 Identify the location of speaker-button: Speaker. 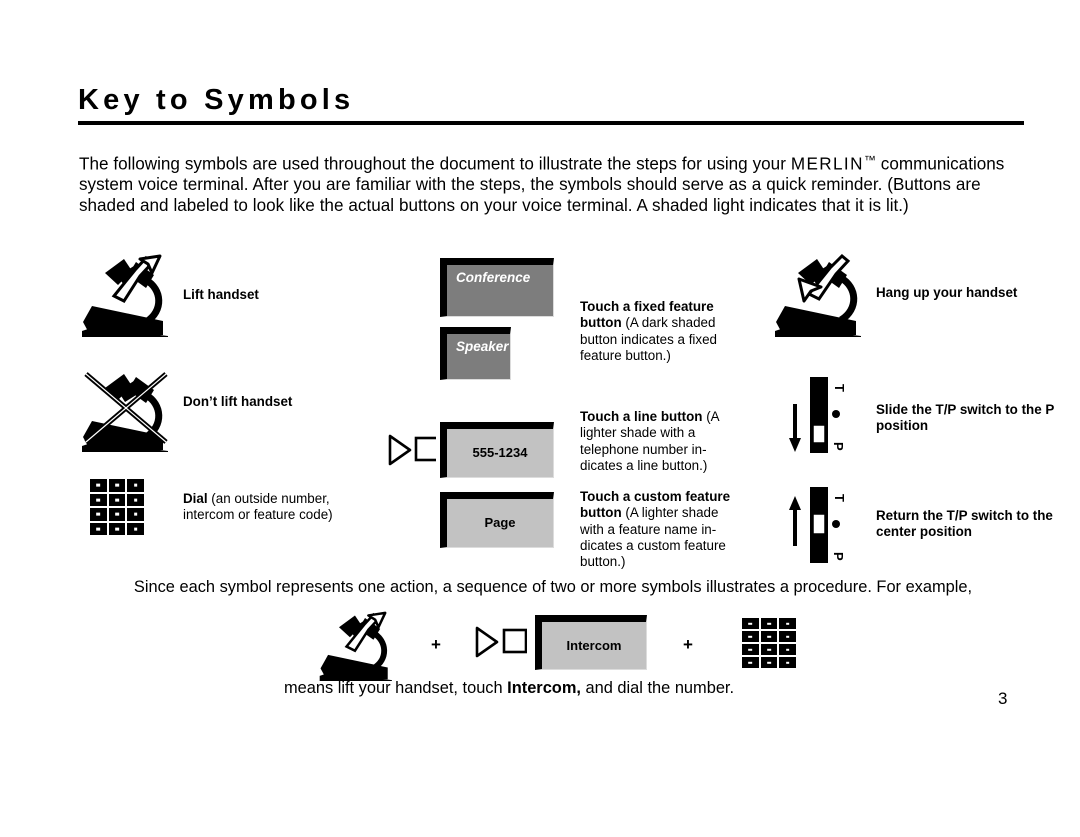
(475, 353).